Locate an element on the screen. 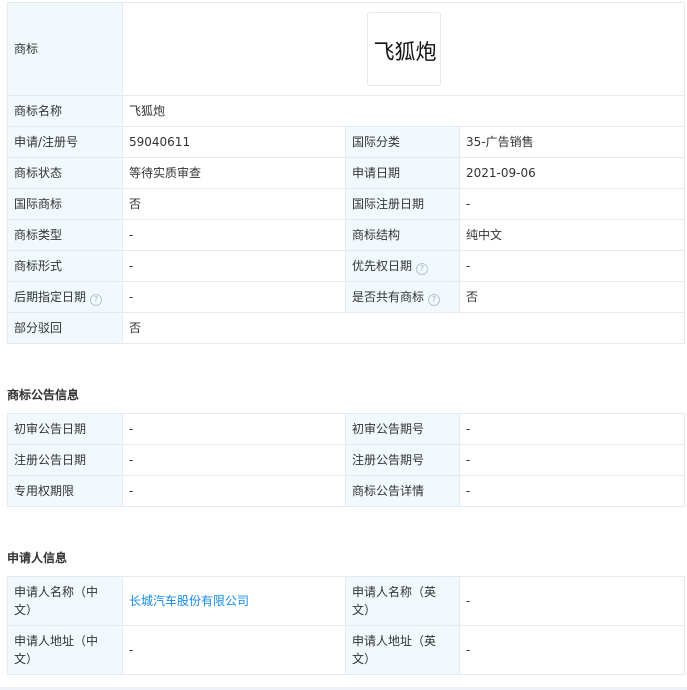 This screenshot has height=690, width=687. mark-type-value: - is located at coordinates (234, 235).